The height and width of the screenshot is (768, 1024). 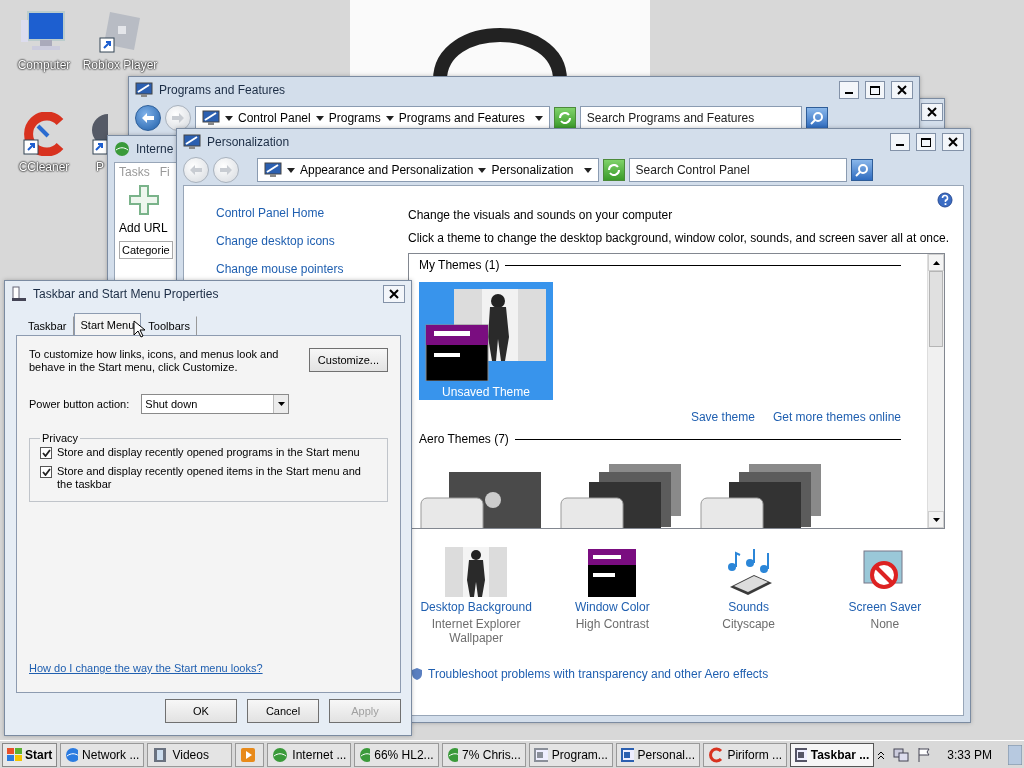 I want to click on chevron-icon, so click(x=881, y=754).